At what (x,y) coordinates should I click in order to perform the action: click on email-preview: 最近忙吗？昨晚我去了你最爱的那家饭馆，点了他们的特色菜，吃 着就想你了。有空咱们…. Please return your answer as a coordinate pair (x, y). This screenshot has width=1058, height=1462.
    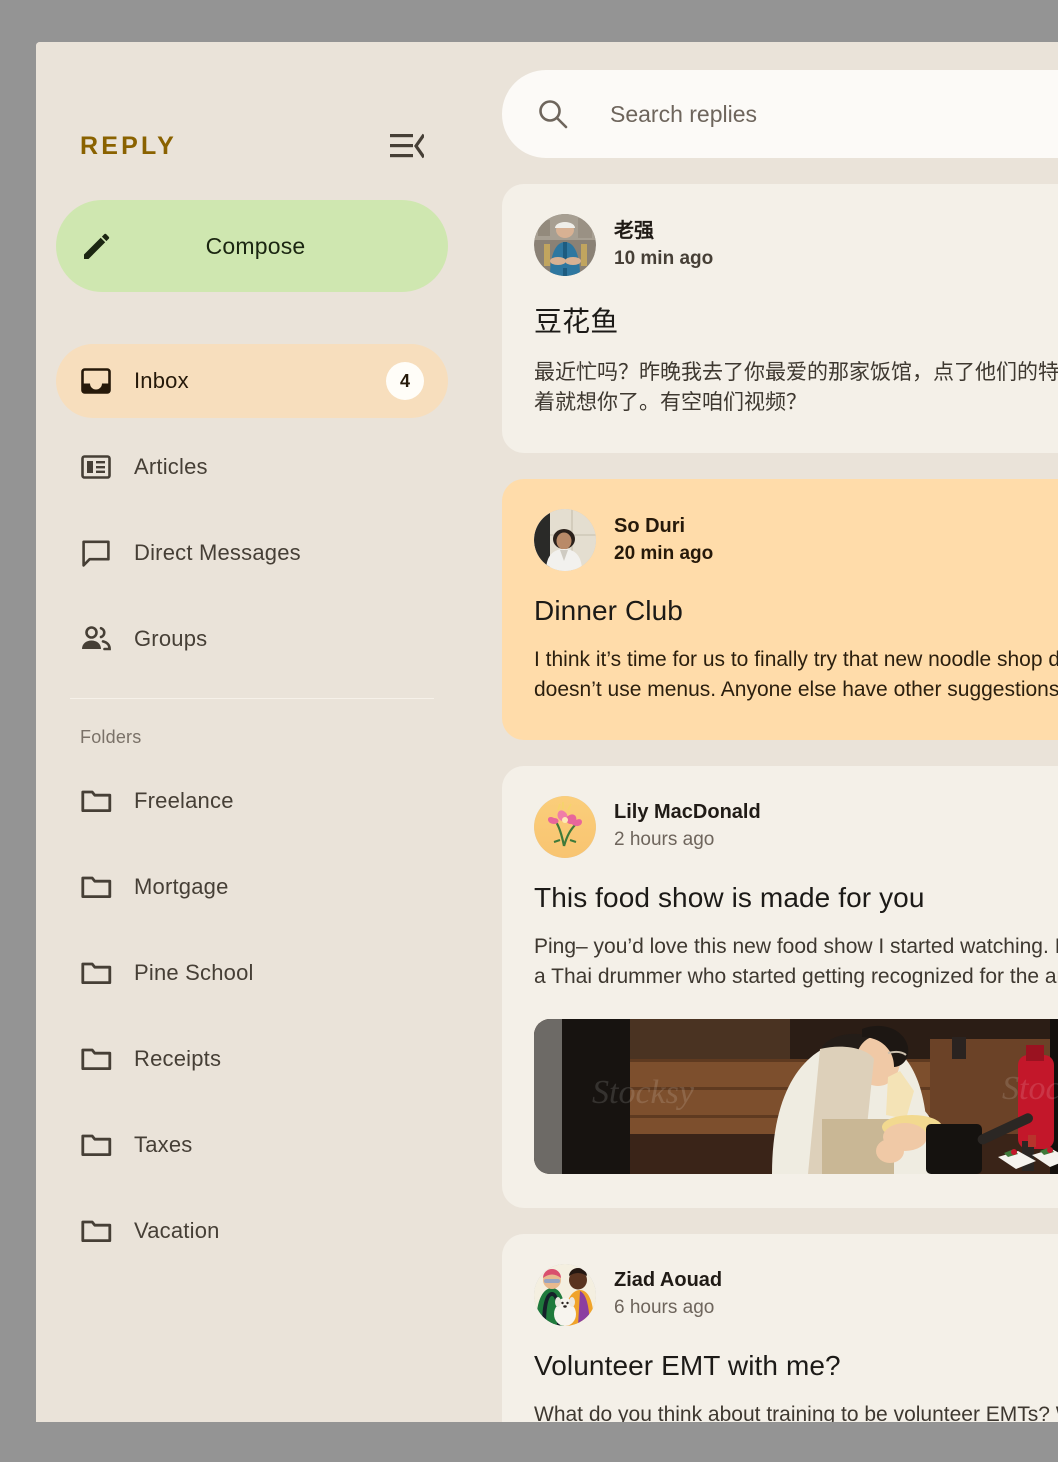
    Looking at the image, I should click on (796, 388).